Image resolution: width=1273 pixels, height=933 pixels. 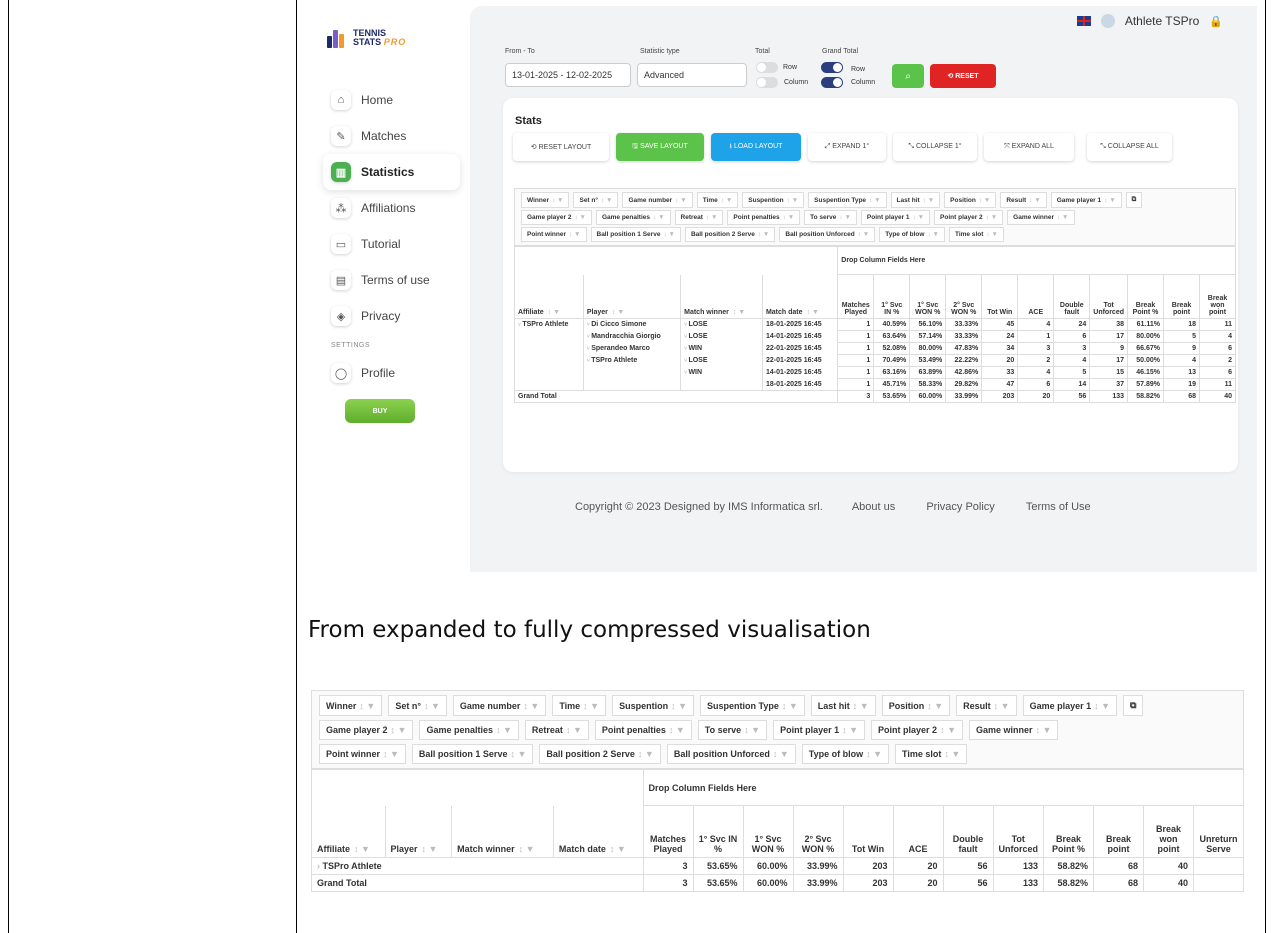 I want to click on field-chip: Game penalties ↕ ▼, so click(x=469, y=730).